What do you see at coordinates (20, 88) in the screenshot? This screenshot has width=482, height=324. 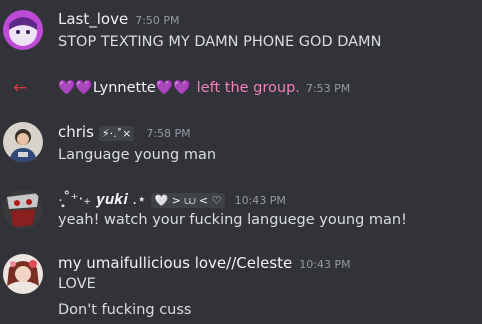 I see `arrow-left-icon: ←` at bounding box center [20, 88].